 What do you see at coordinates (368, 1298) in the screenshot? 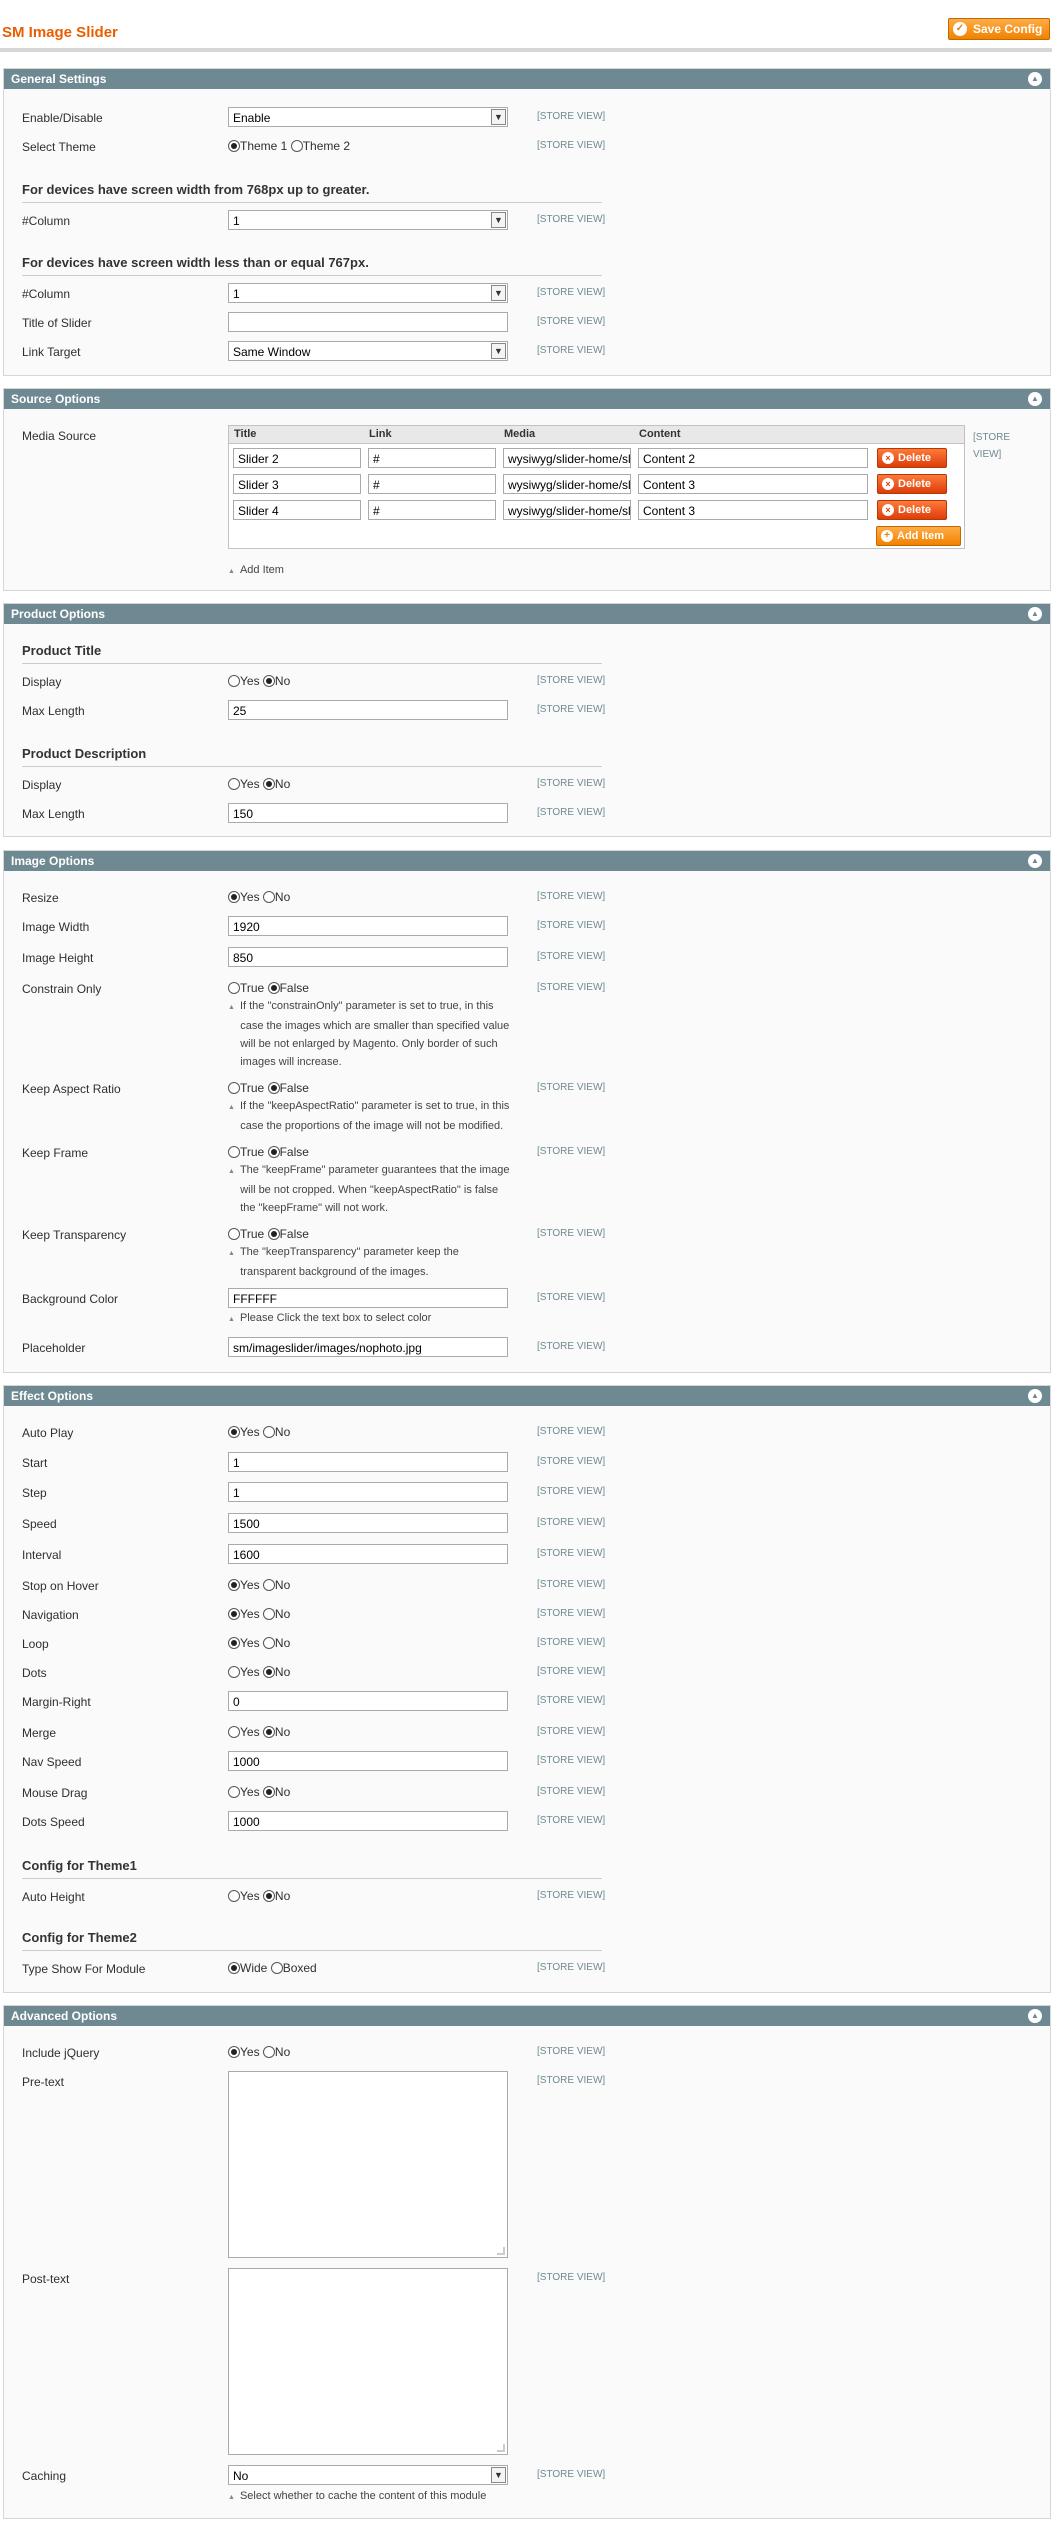
I see `bg-color-input: FFFFFF` at bounding box center [368, 1298].